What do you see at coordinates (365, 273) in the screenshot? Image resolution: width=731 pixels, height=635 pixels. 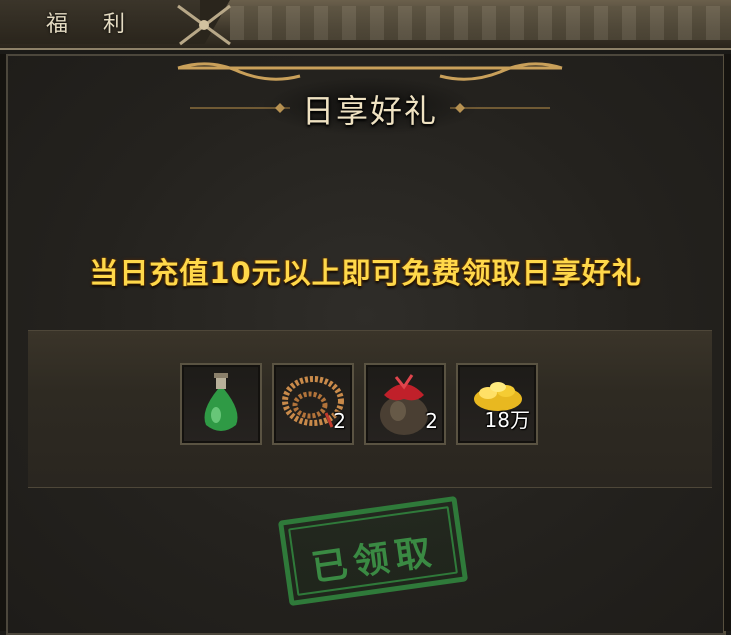 I see `reward-condition-text: 当日充值10元以上即可免费领取日享好礼` at bounding box center [365, 273].